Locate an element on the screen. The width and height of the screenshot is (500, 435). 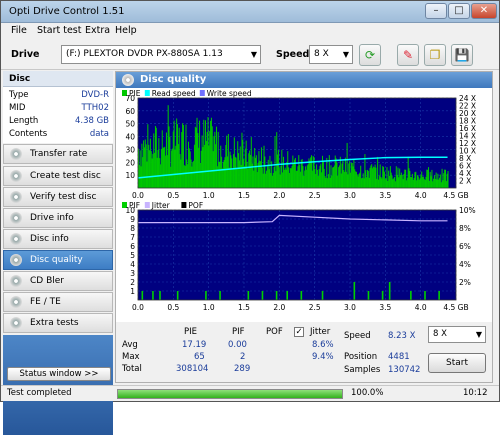
disc-type-value: DVD-R is located at coordinates (95, 95).